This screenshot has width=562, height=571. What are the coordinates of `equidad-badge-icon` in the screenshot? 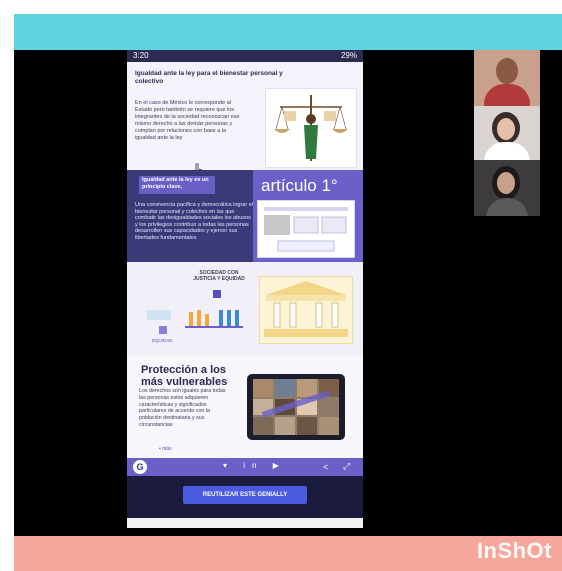 It's located at (163, 330).